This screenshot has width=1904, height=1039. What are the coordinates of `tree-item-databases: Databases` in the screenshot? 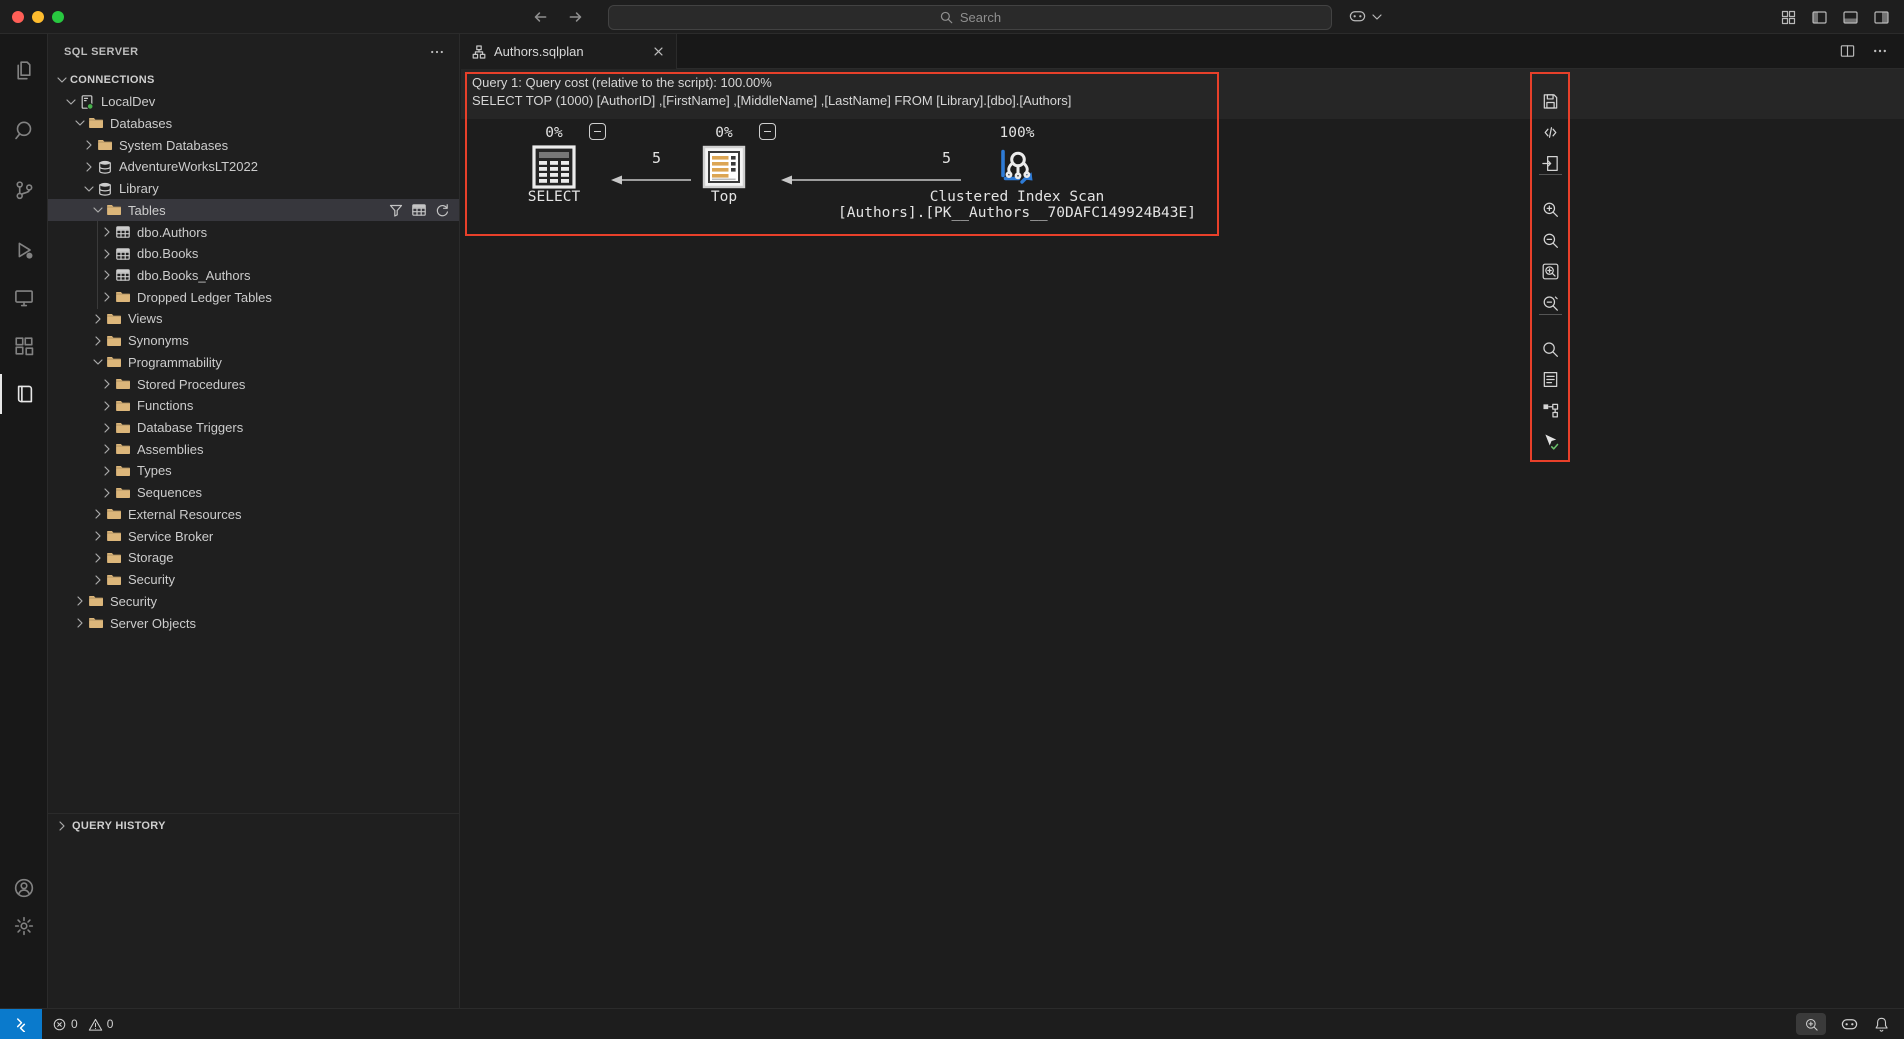 It's located at (253, 123).